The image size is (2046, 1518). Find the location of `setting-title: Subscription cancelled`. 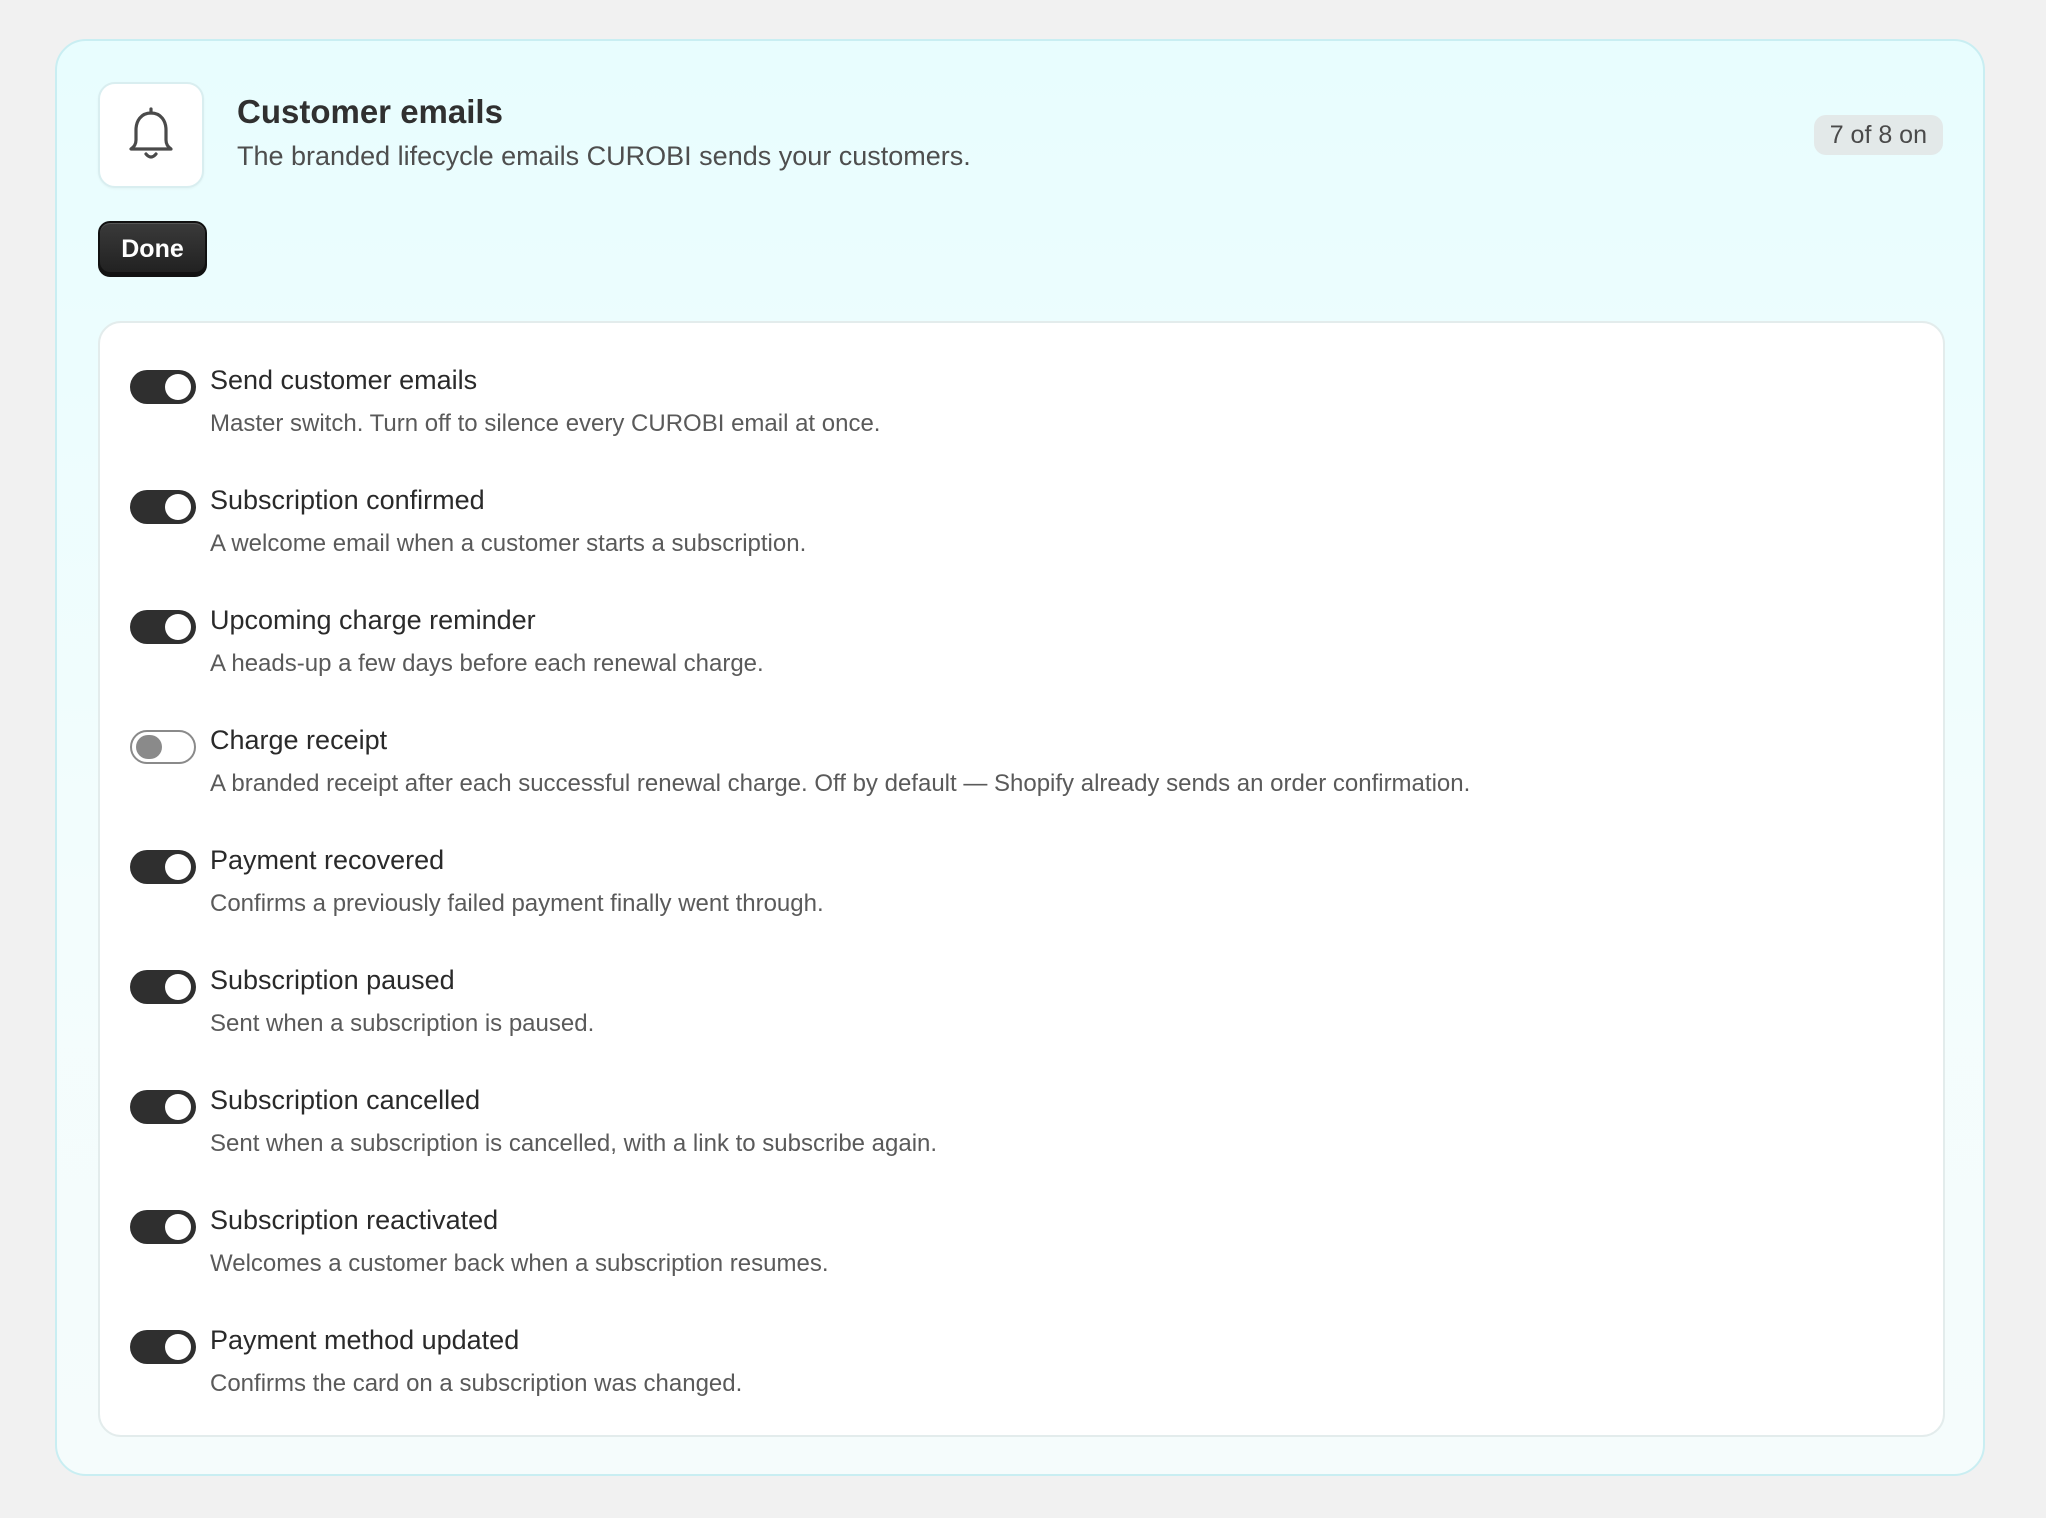

setting-title: Subscription cancelled is located at coordinates (345, 1100).